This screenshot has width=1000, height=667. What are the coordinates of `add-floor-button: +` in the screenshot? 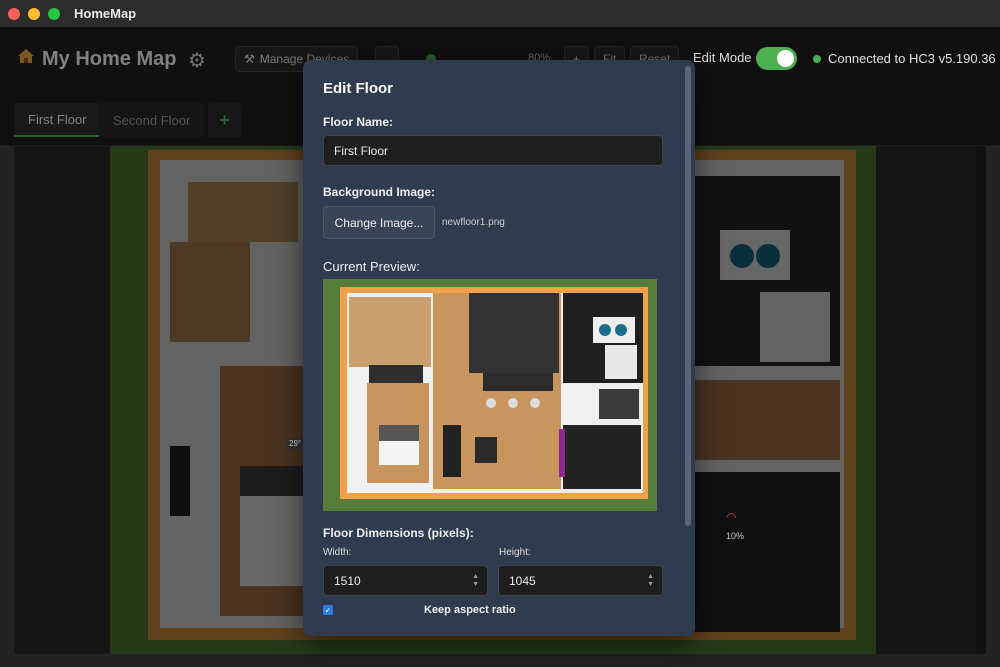 It's located at (224, 120).